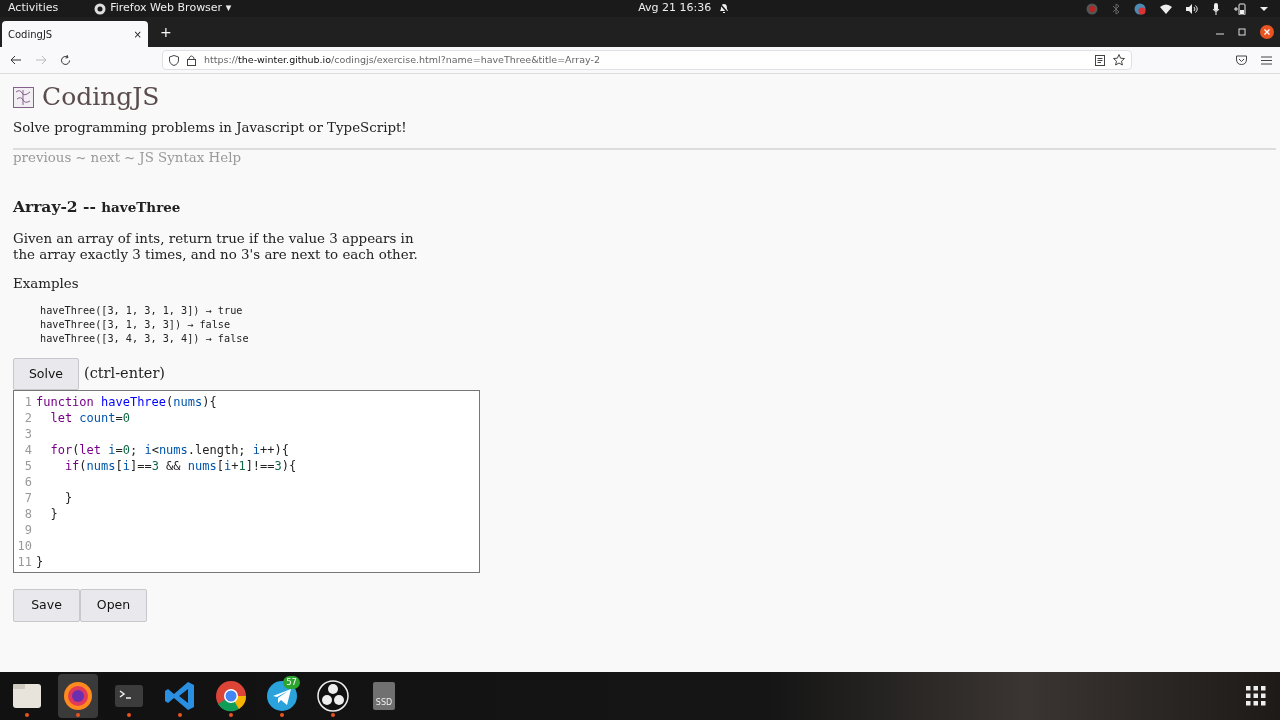 The height and width of the screenshot is (720, 1280). What do you see at coordinates (171, 8) in the screenshot?
I see `app-menu: Firefox Web Browser ▾` at bounding box center [171, 8].